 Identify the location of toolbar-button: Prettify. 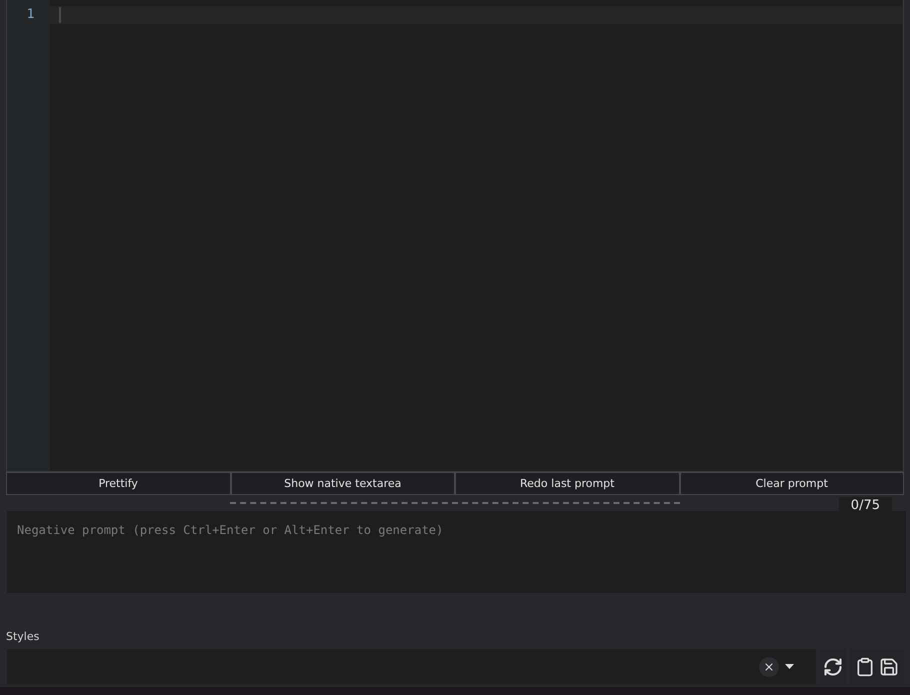
(118, 483).